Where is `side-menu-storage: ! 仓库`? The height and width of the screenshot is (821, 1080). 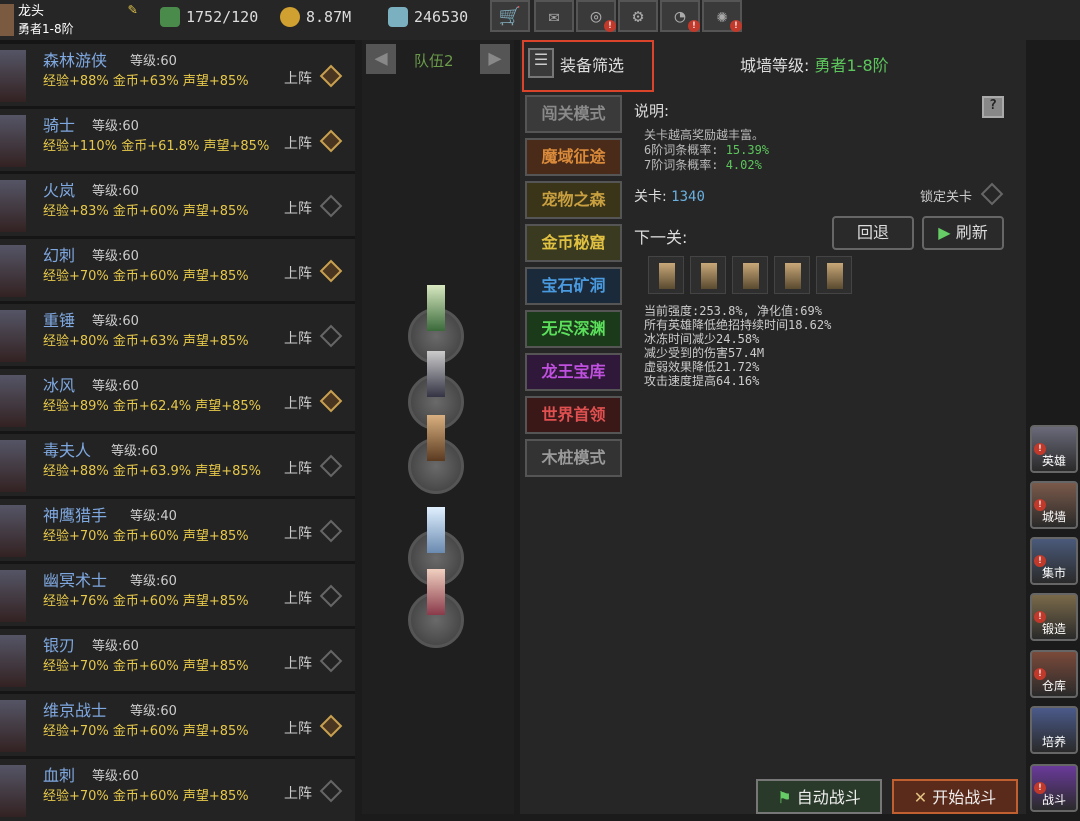
side-menu-storage: ! 仓库 is located at coordinates (1054, 674).